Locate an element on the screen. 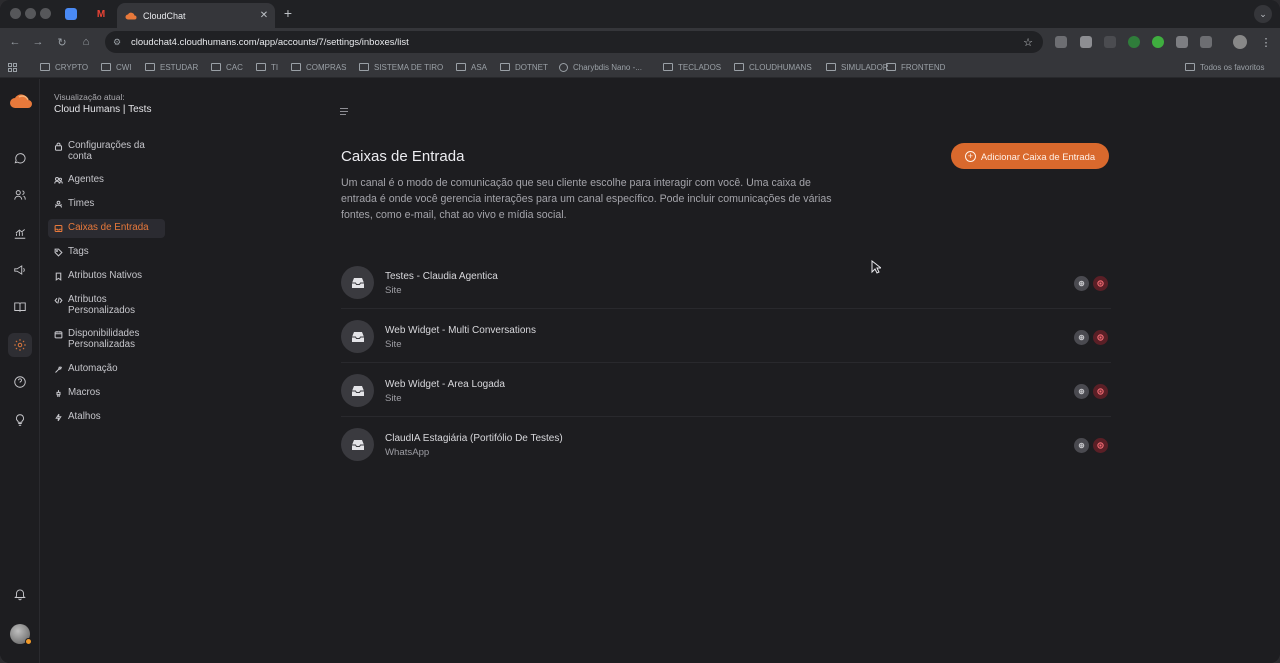 The image size is (1280, 663). back-icon: ← is located at coordinates (15, 42).